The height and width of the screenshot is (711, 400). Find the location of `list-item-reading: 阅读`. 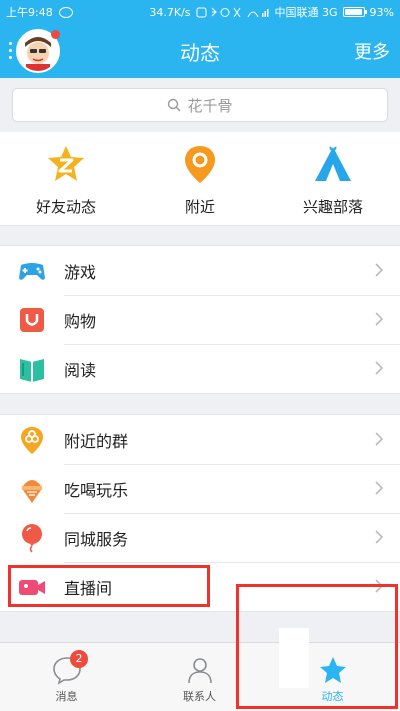

list-item-reading: 阅读 is located at coordinates (200, 368).